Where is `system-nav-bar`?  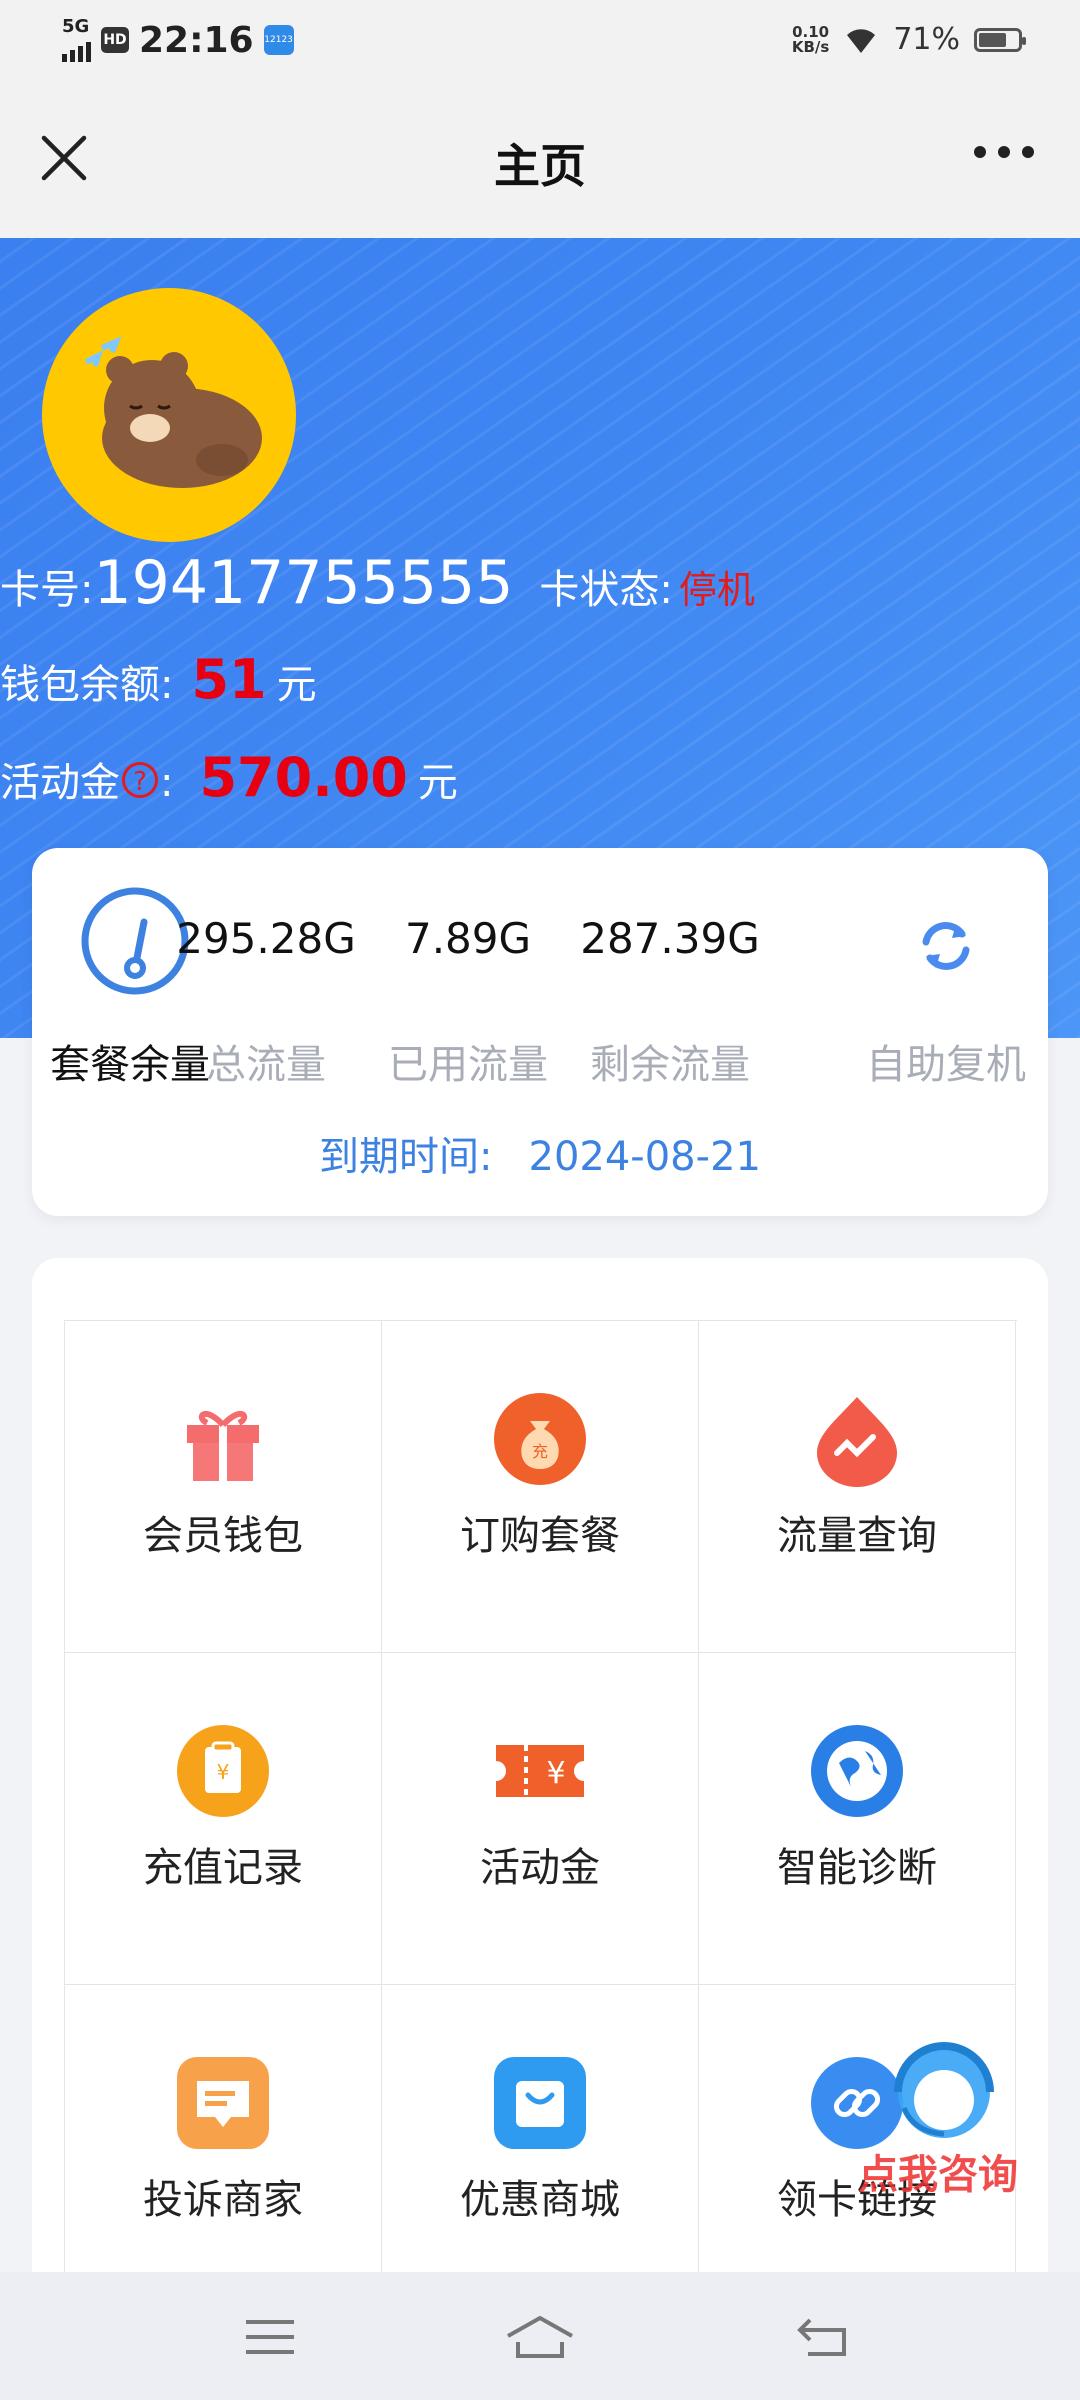
system-nav-bar is located at coordinates (540, 2336).